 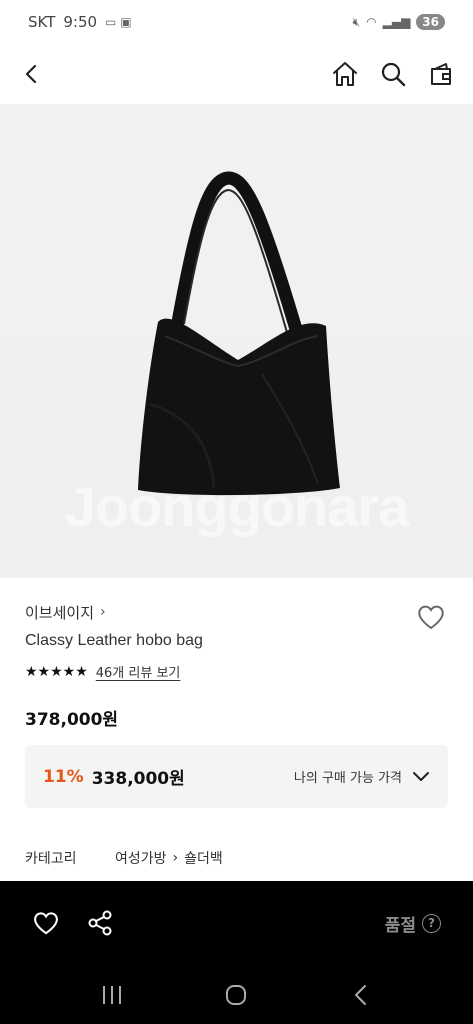 I want to click on review-link: 46개 리뷰 보기, so click(x=138, y=671).